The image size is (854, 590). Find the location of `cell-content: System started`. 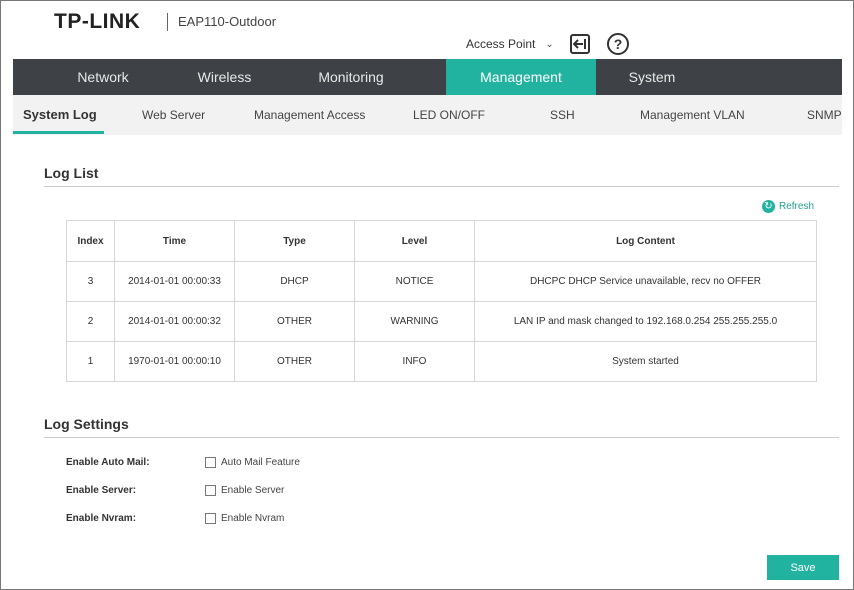

cell-content: System started is located at coordinates (645, 361).